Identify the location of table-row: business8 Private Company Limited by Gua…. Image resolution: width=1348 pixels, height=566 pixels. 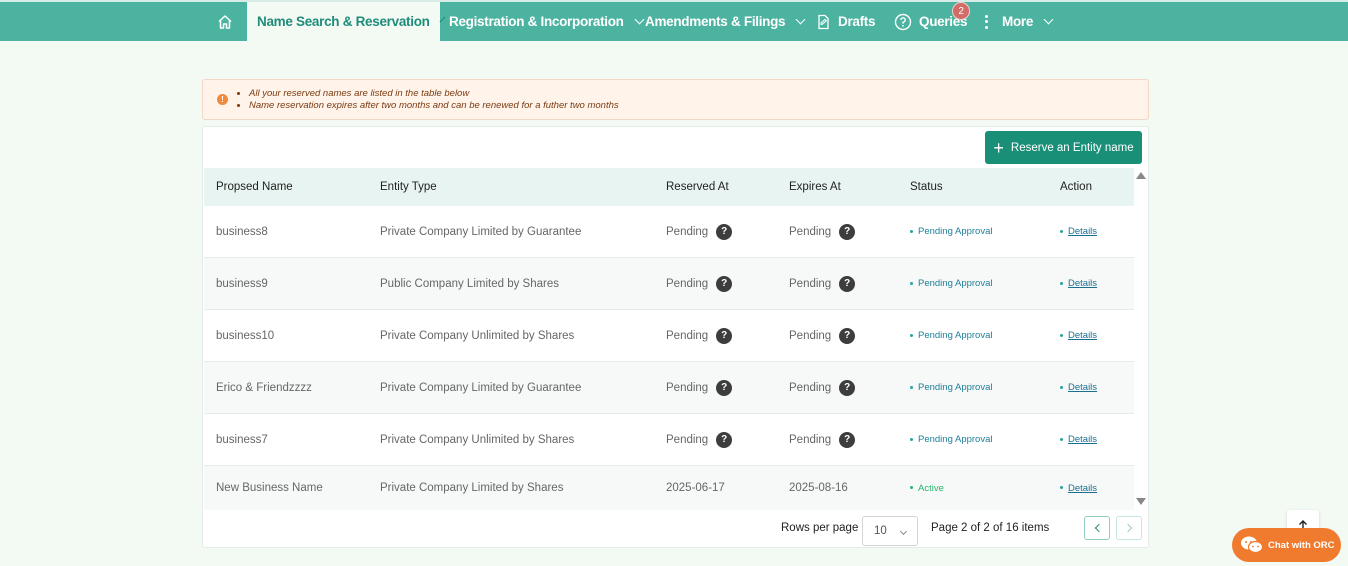
(669, 232).